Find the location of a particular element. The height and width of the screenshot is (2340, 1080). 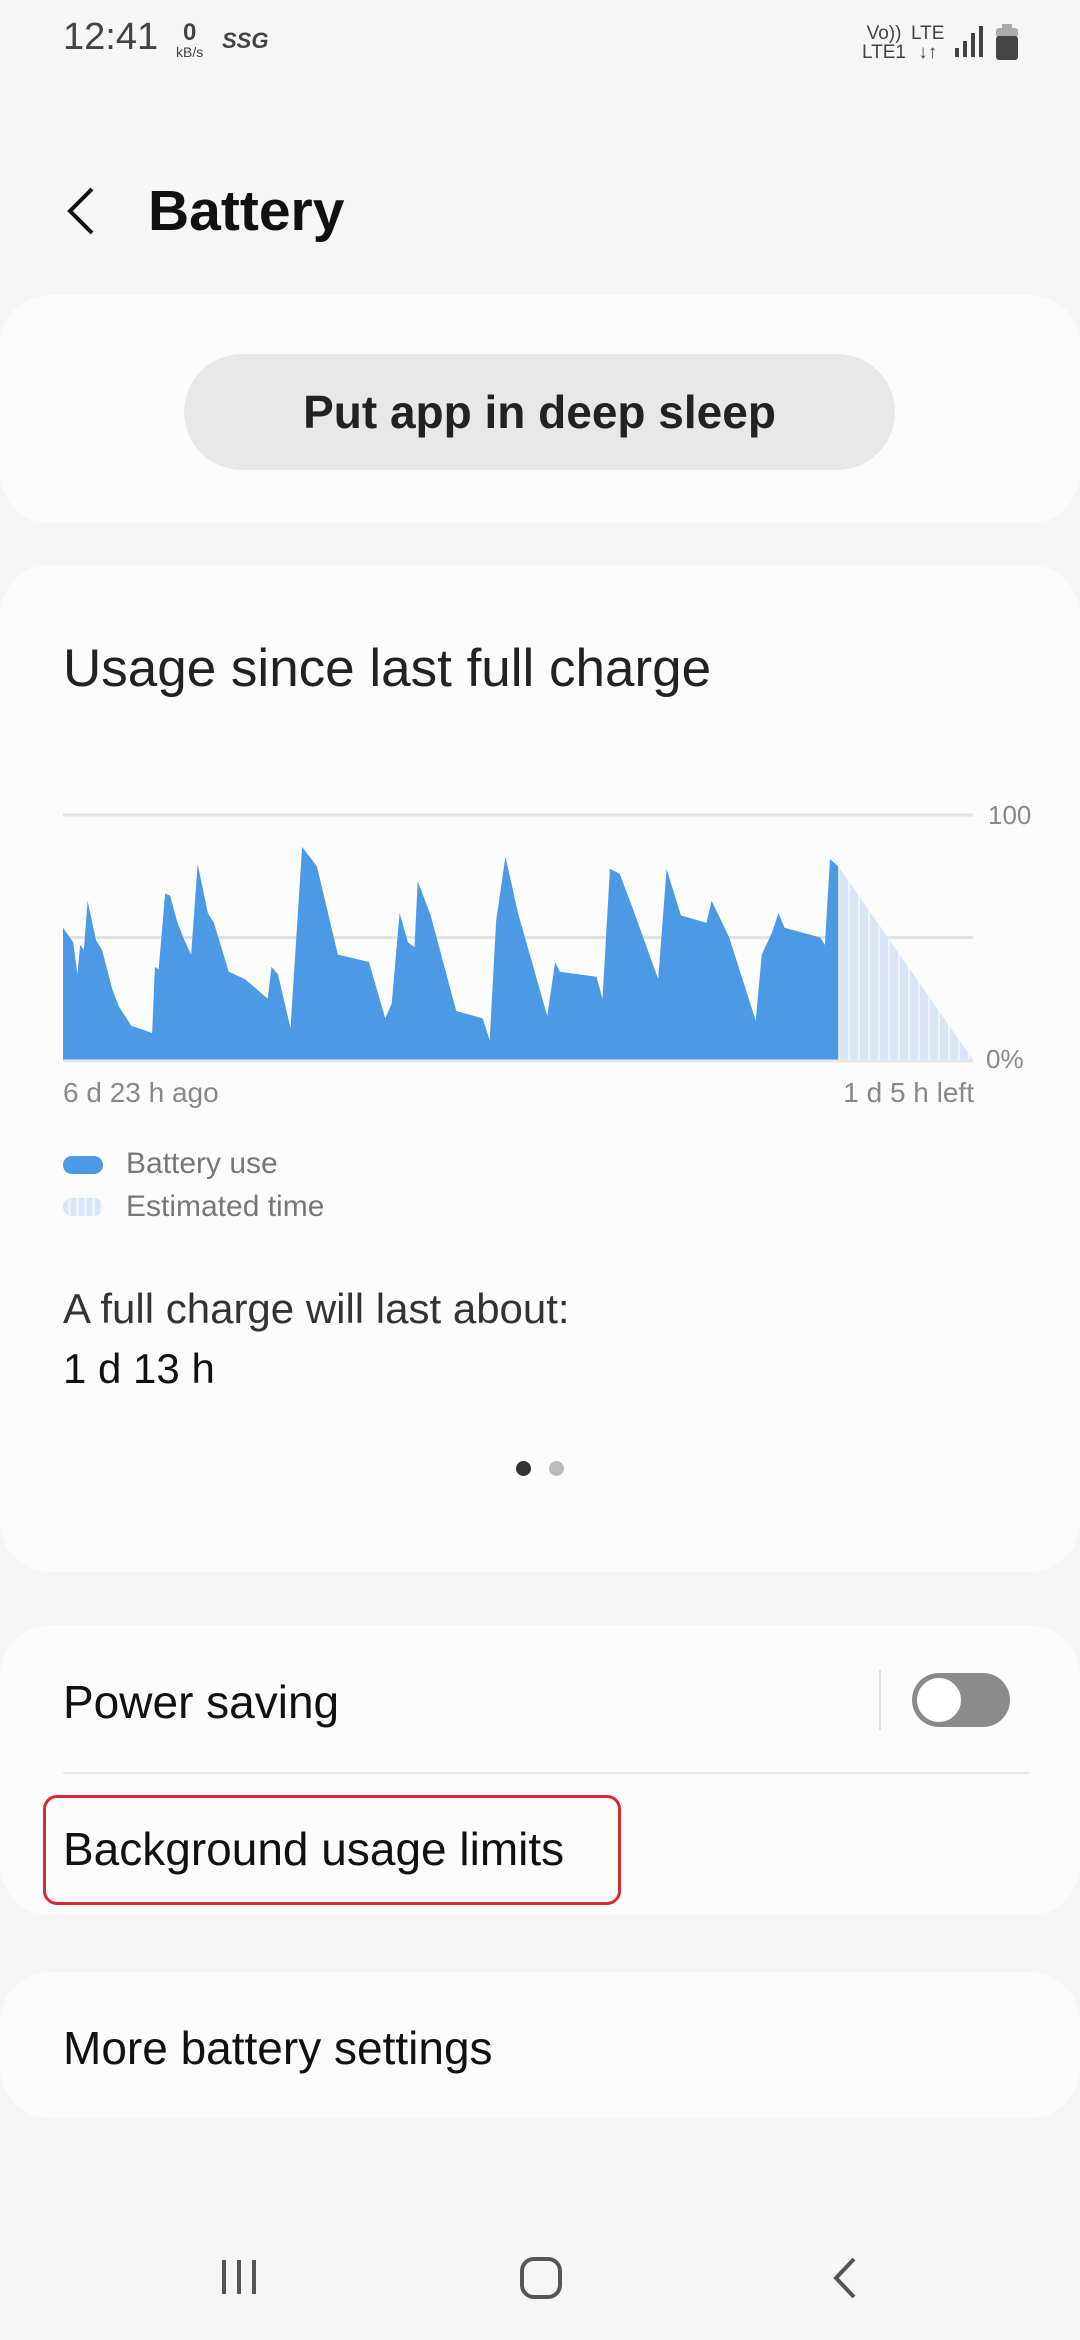

deep-sleep-button: Put app in deep sleep is located at coordinates (539, 412).